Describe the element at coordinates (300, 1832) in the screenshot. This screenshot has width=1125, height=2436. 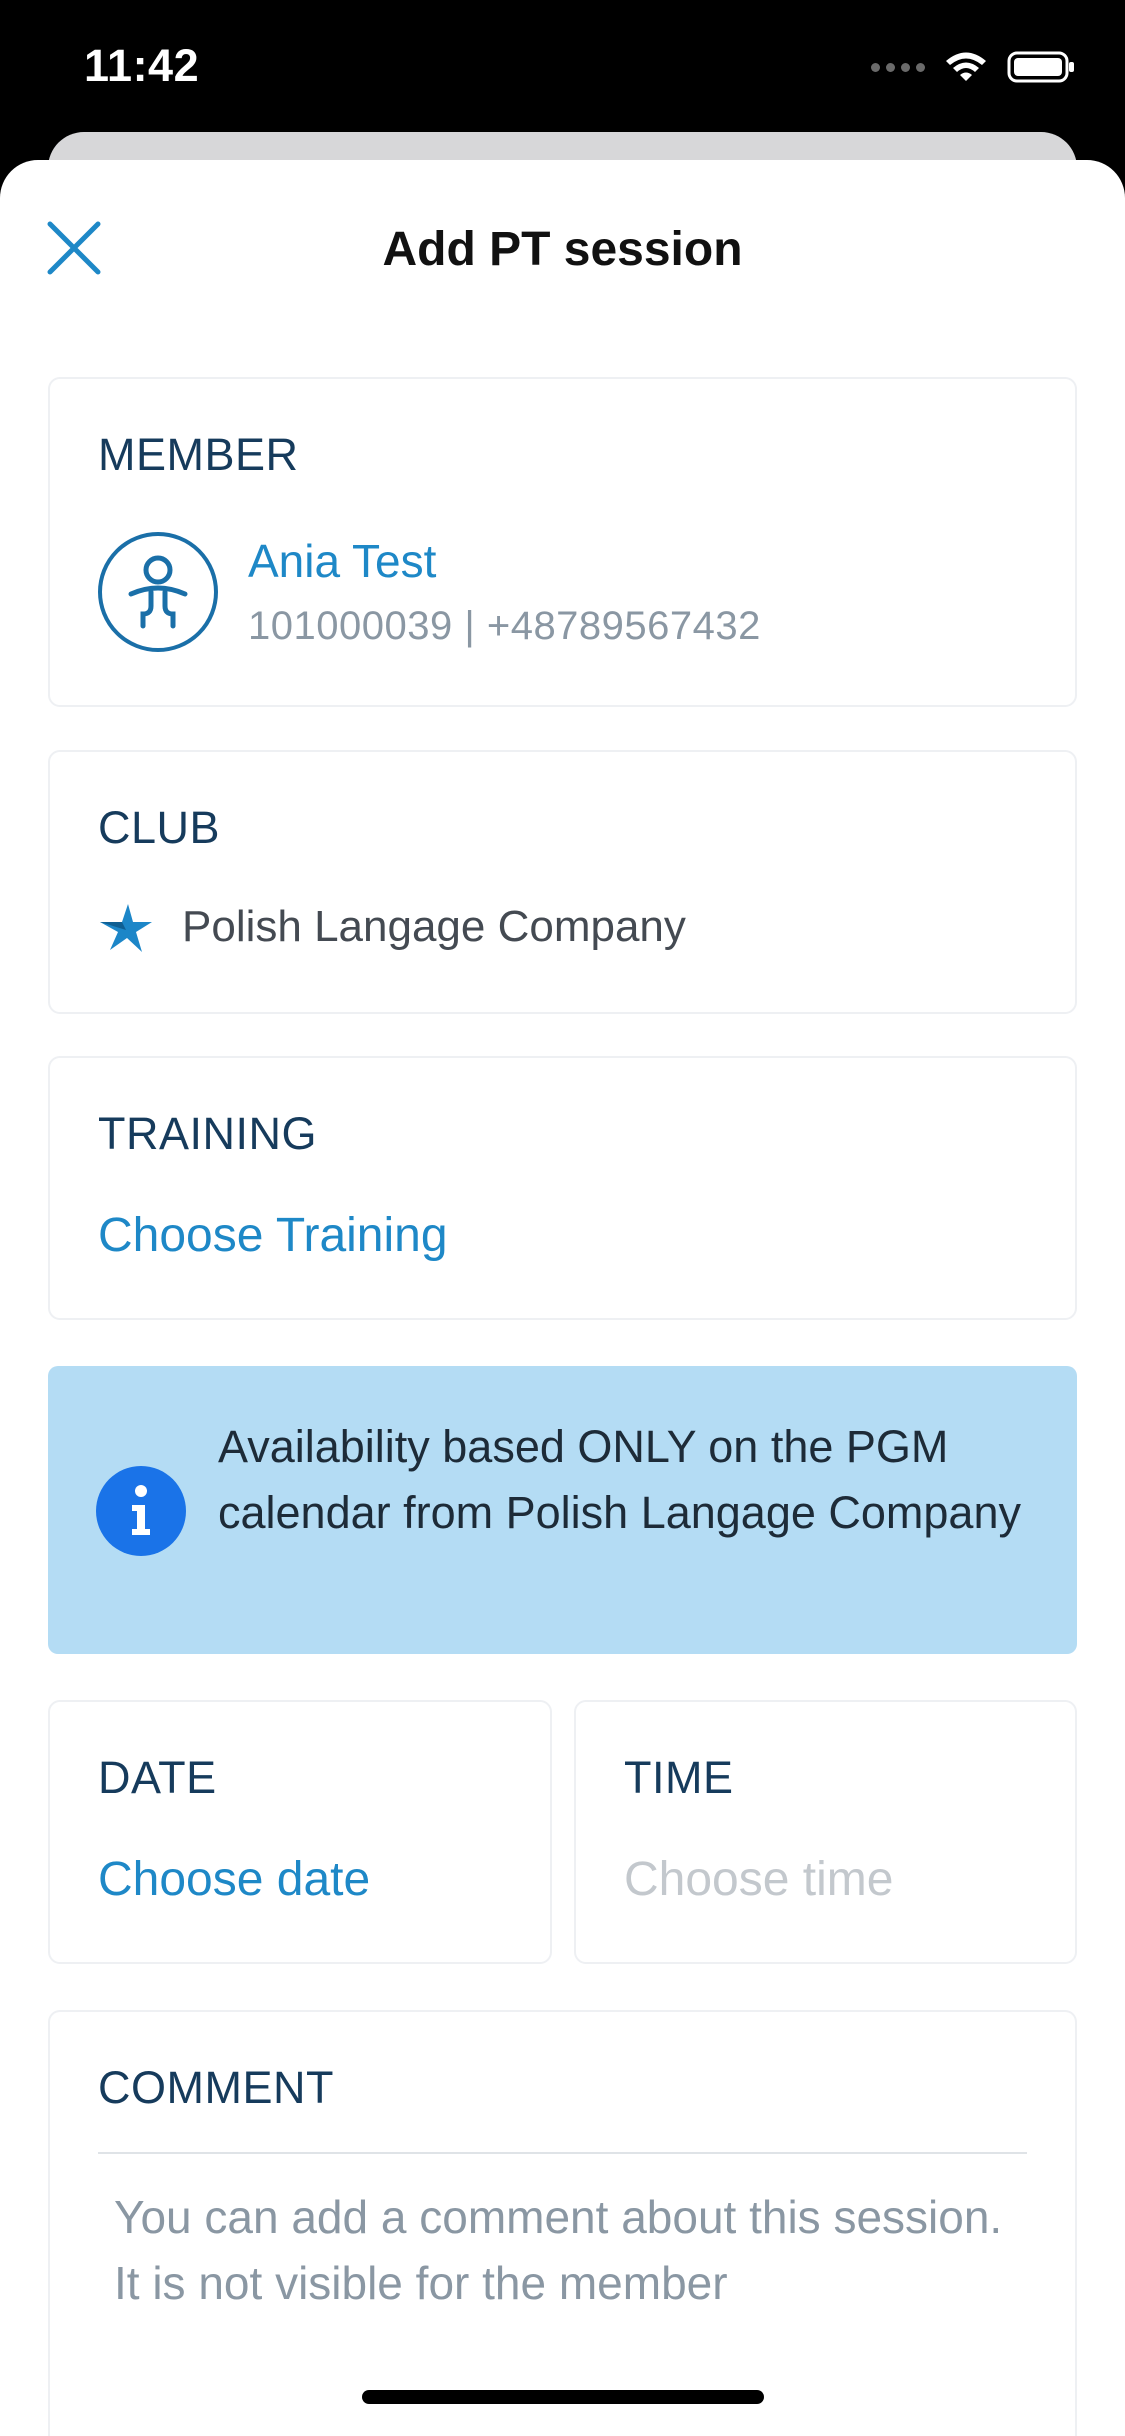
I see `date-card: DATE Choose date` at that location.